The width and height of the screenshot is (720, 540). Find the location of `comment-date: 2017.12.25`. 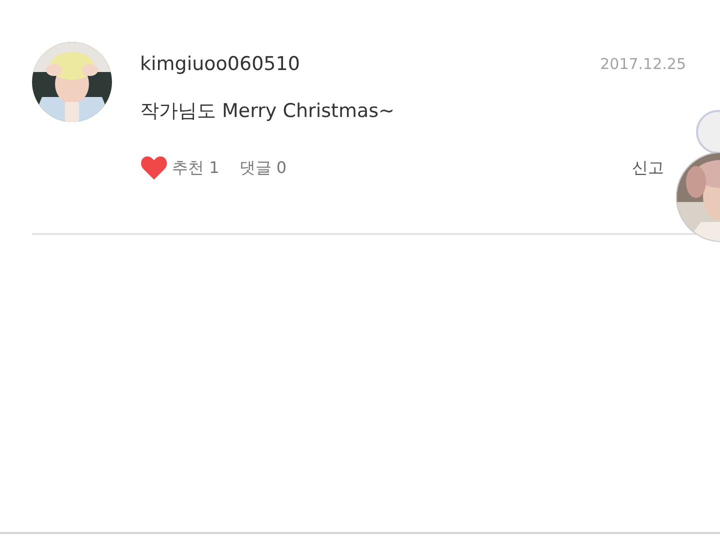

comment-date: 2017.12.25 is located at coordinates (643, 64).